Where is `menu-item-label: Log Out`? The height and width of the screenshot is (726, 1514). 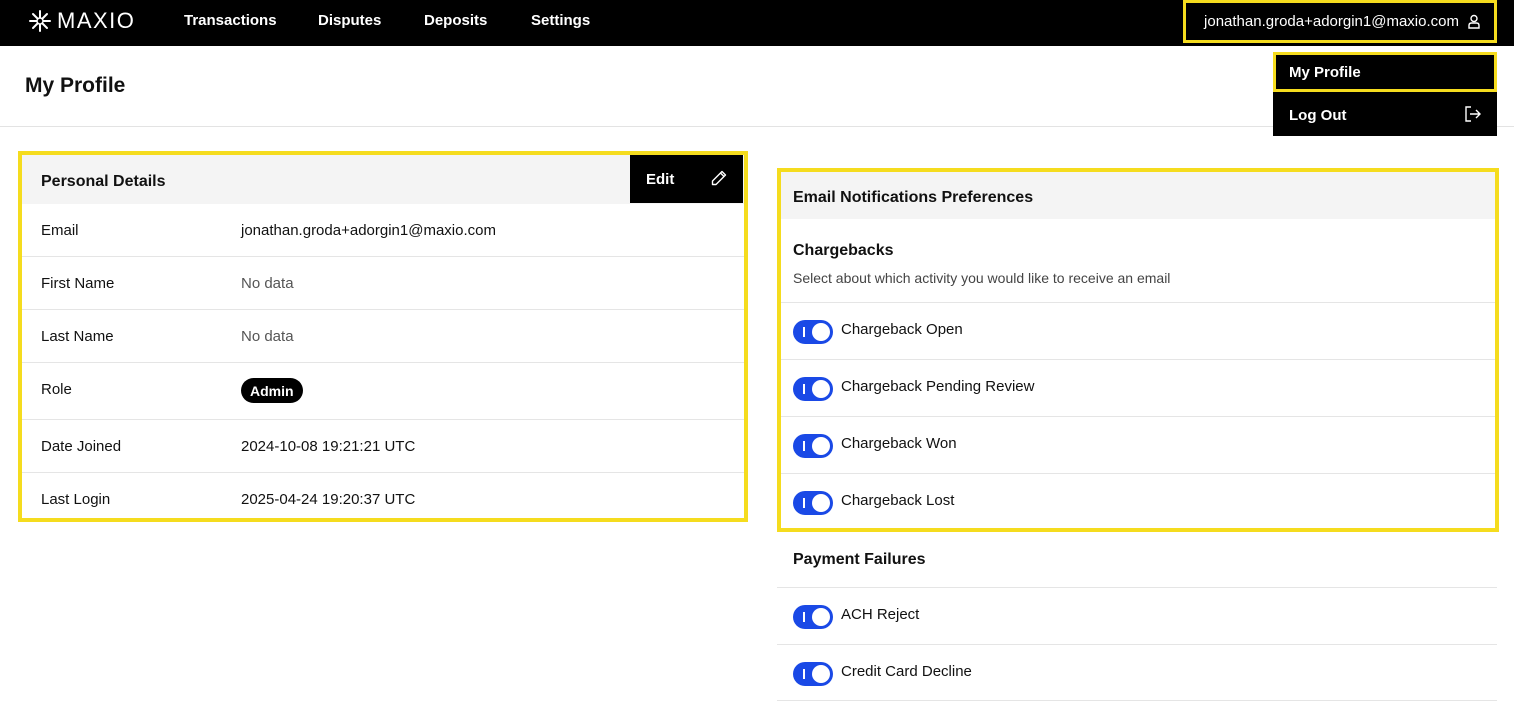
menu-item-label: Log Out is located at coordinates (1318, 115).